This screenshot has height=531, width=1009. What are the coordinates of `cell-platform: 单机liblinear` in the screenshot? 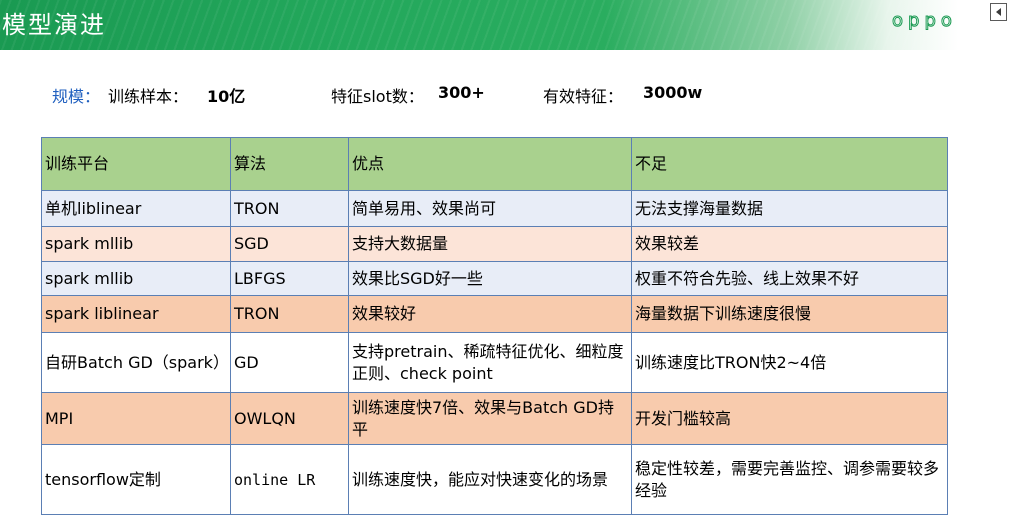 It's located at (136, 208).